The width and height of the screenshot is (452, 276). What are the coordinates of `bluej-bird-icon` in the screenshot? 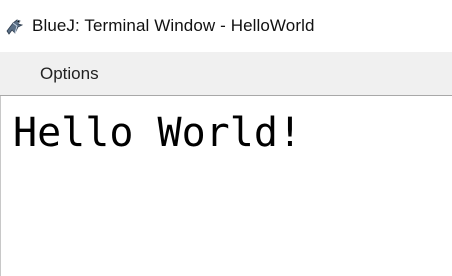 It's located at (15, 27).